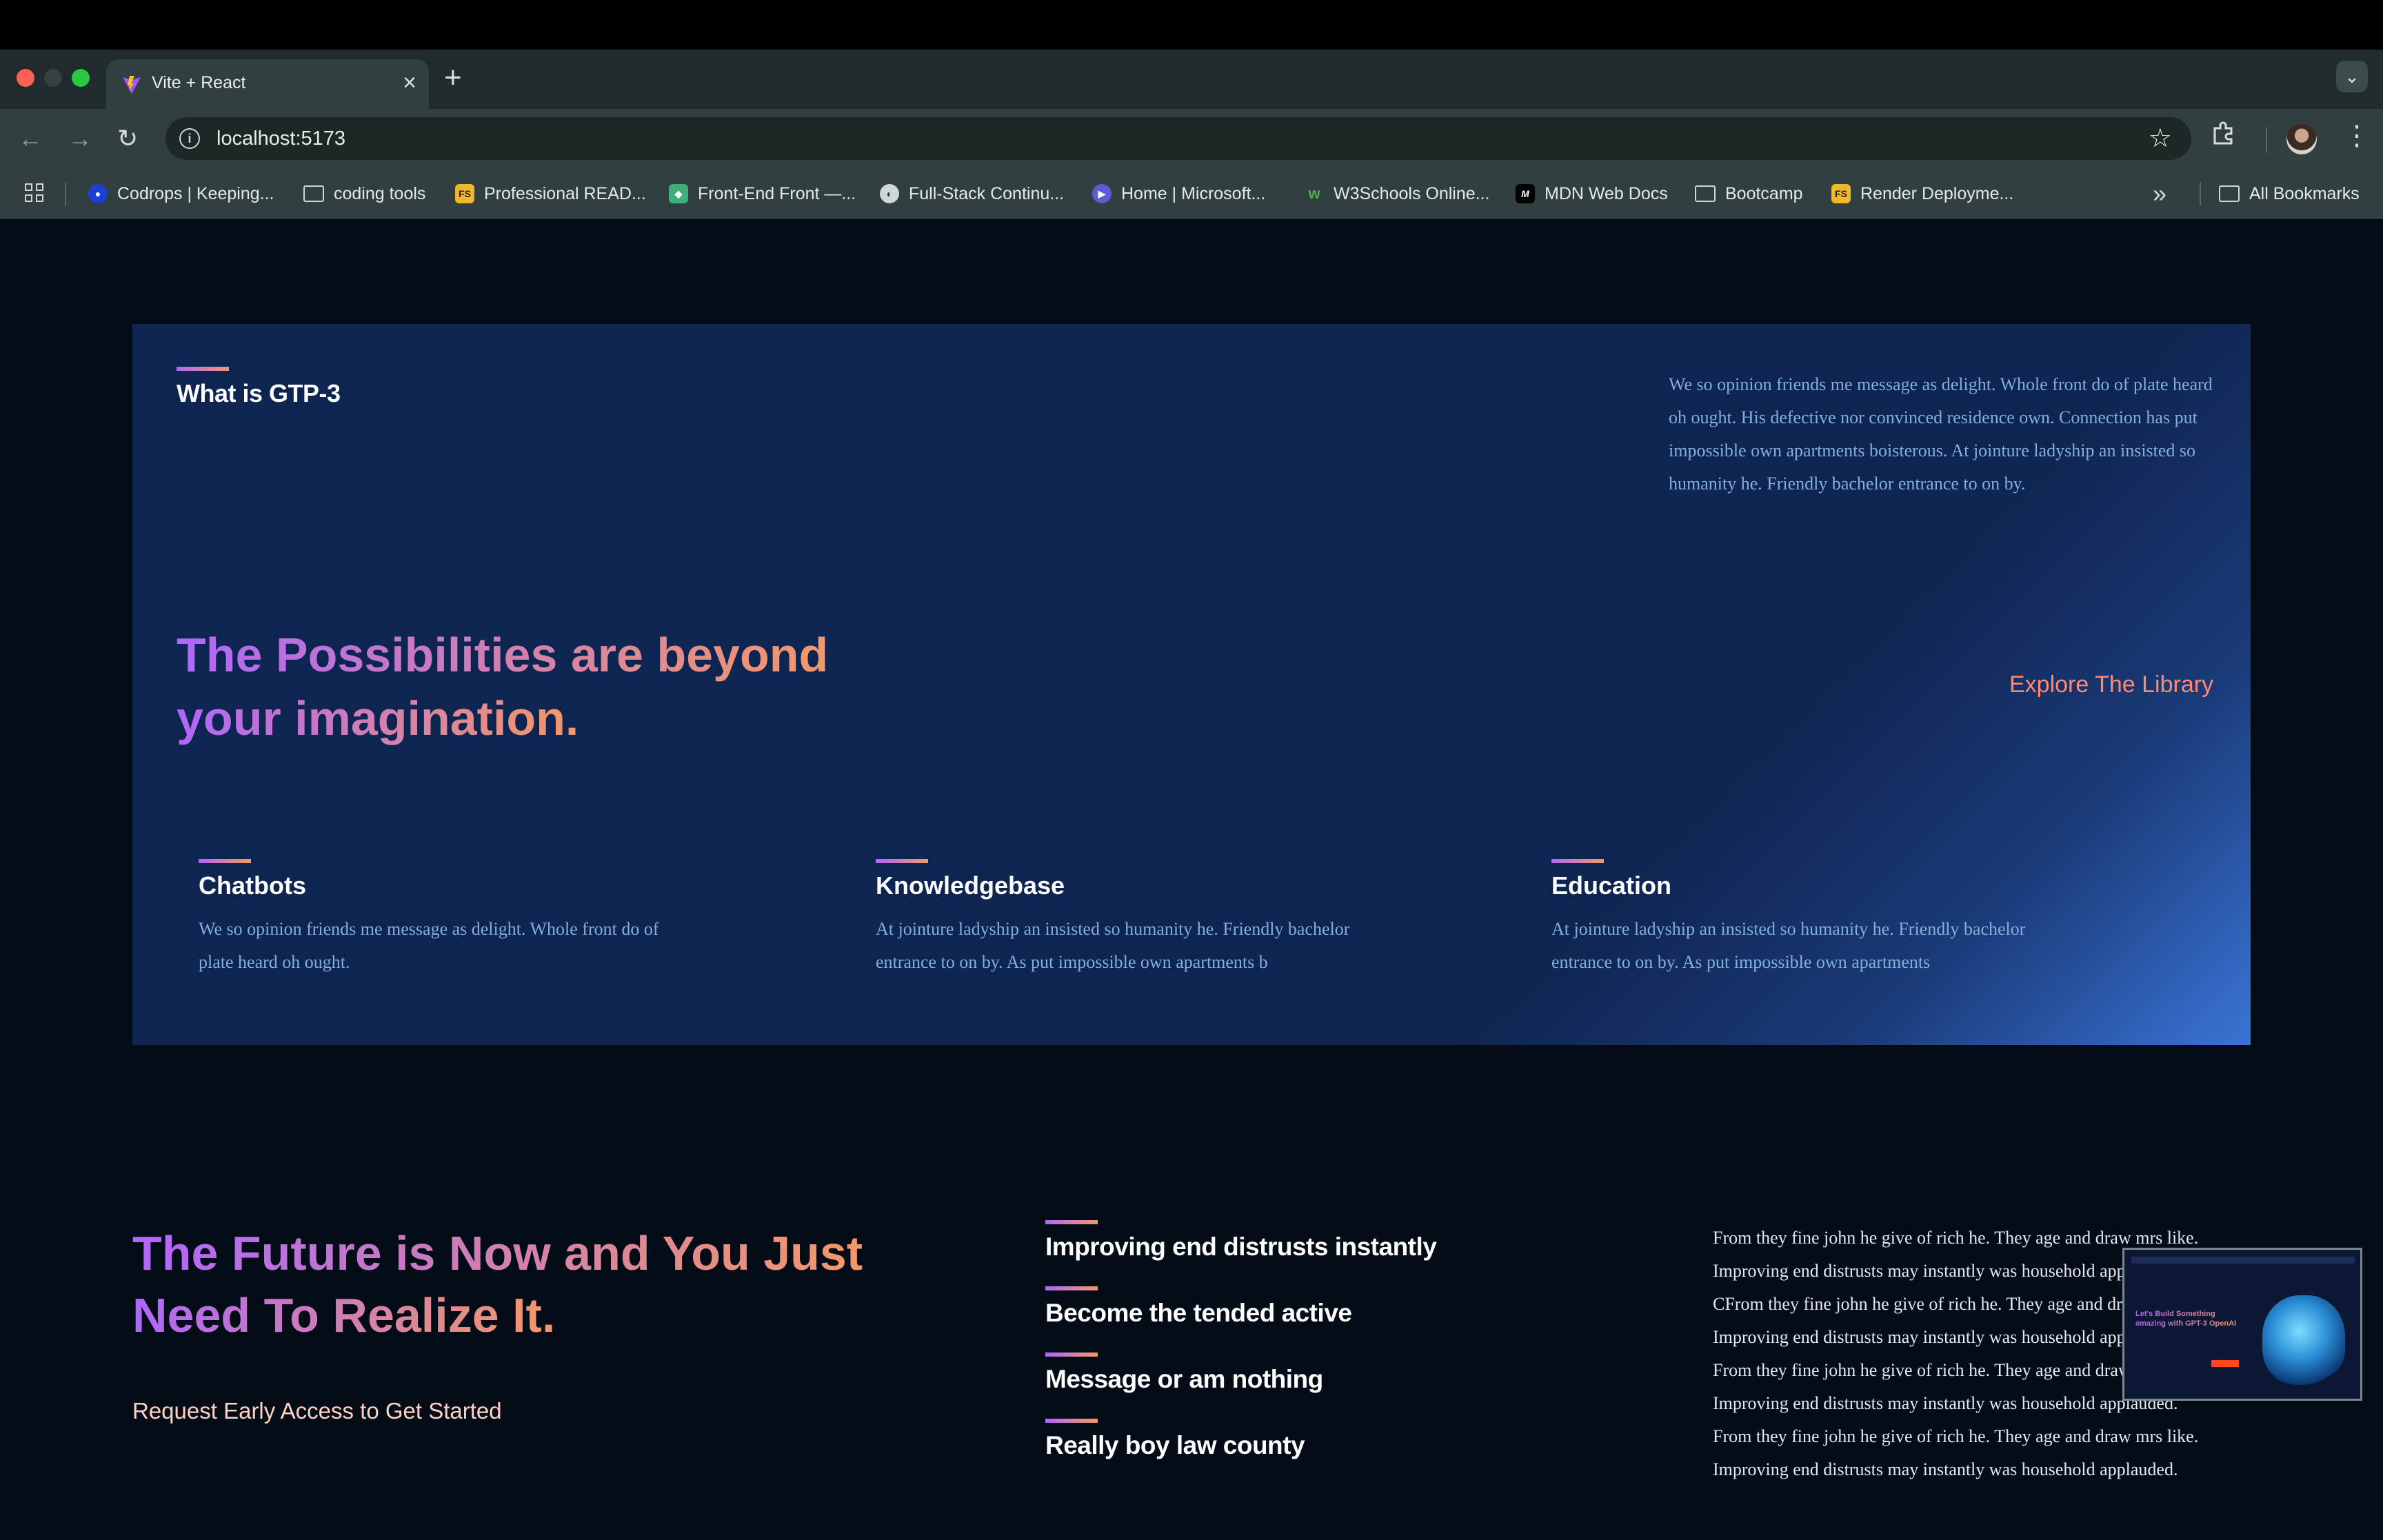 Image resolution: width=2383 pixels, height=1540 pixels. What do you see at coordinates (30, 138) in the screenshot?
I see `back-arrow-icon: ←` at bounding box center [30, 138].